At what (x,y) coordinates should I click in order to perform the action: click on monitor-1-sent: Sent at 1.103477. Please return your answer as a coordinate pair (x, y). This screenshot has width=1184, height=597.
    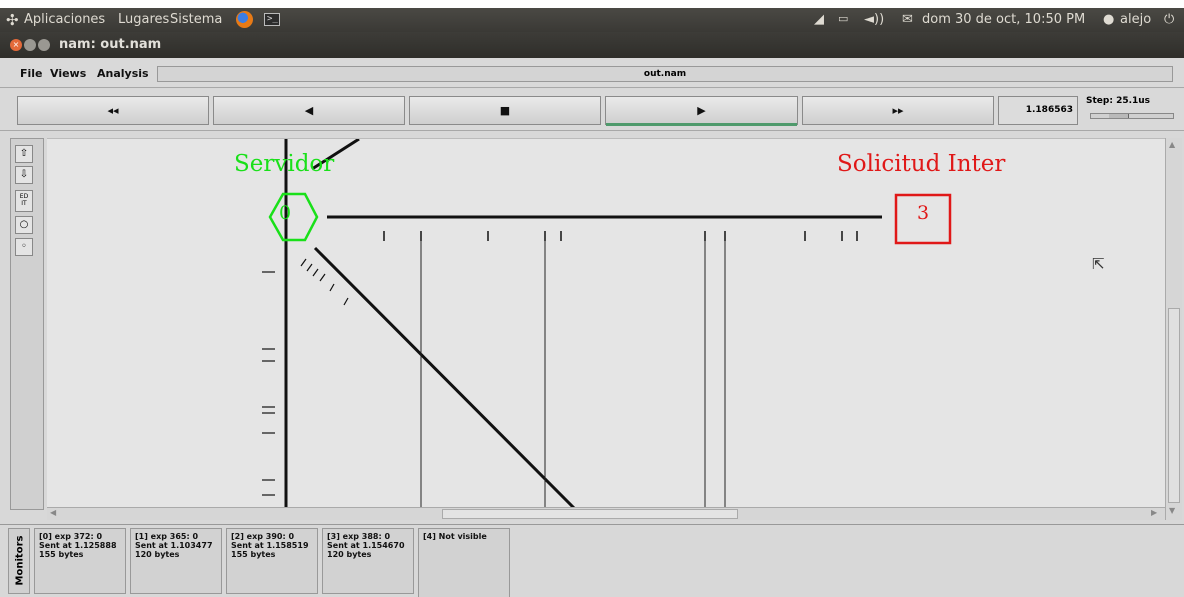
    Looking at the image, I should click on (174, 545).